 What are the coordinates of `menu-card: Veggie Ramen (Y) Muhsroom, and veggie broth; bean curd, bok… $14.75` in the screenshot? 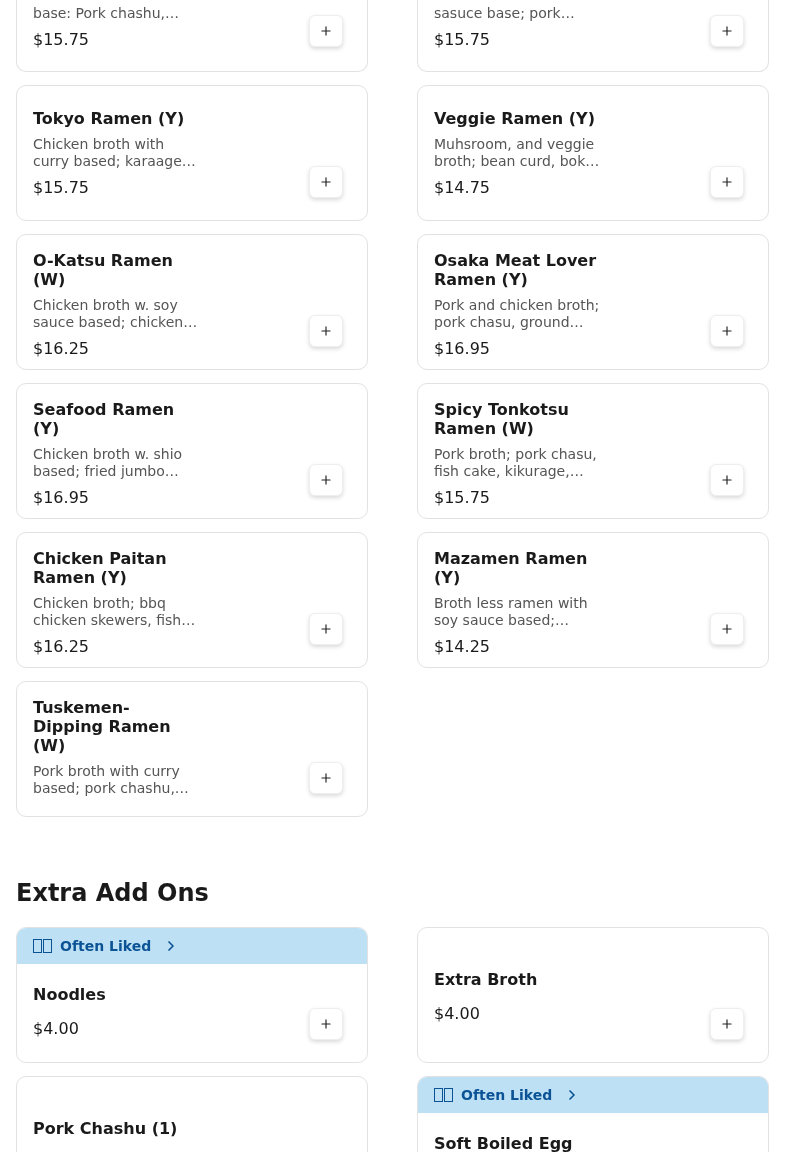 It's located at (593, 153).